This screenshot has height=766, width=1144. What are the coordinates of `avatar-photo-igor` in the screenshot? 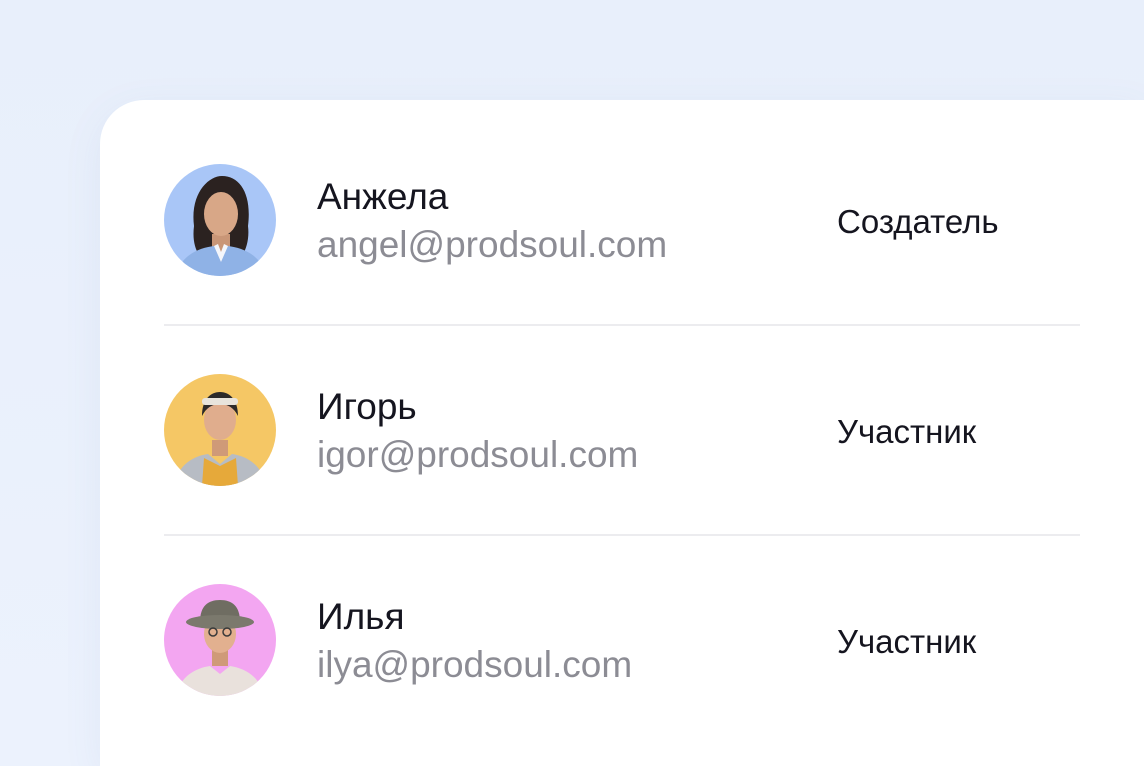 It's located at (220, 430).